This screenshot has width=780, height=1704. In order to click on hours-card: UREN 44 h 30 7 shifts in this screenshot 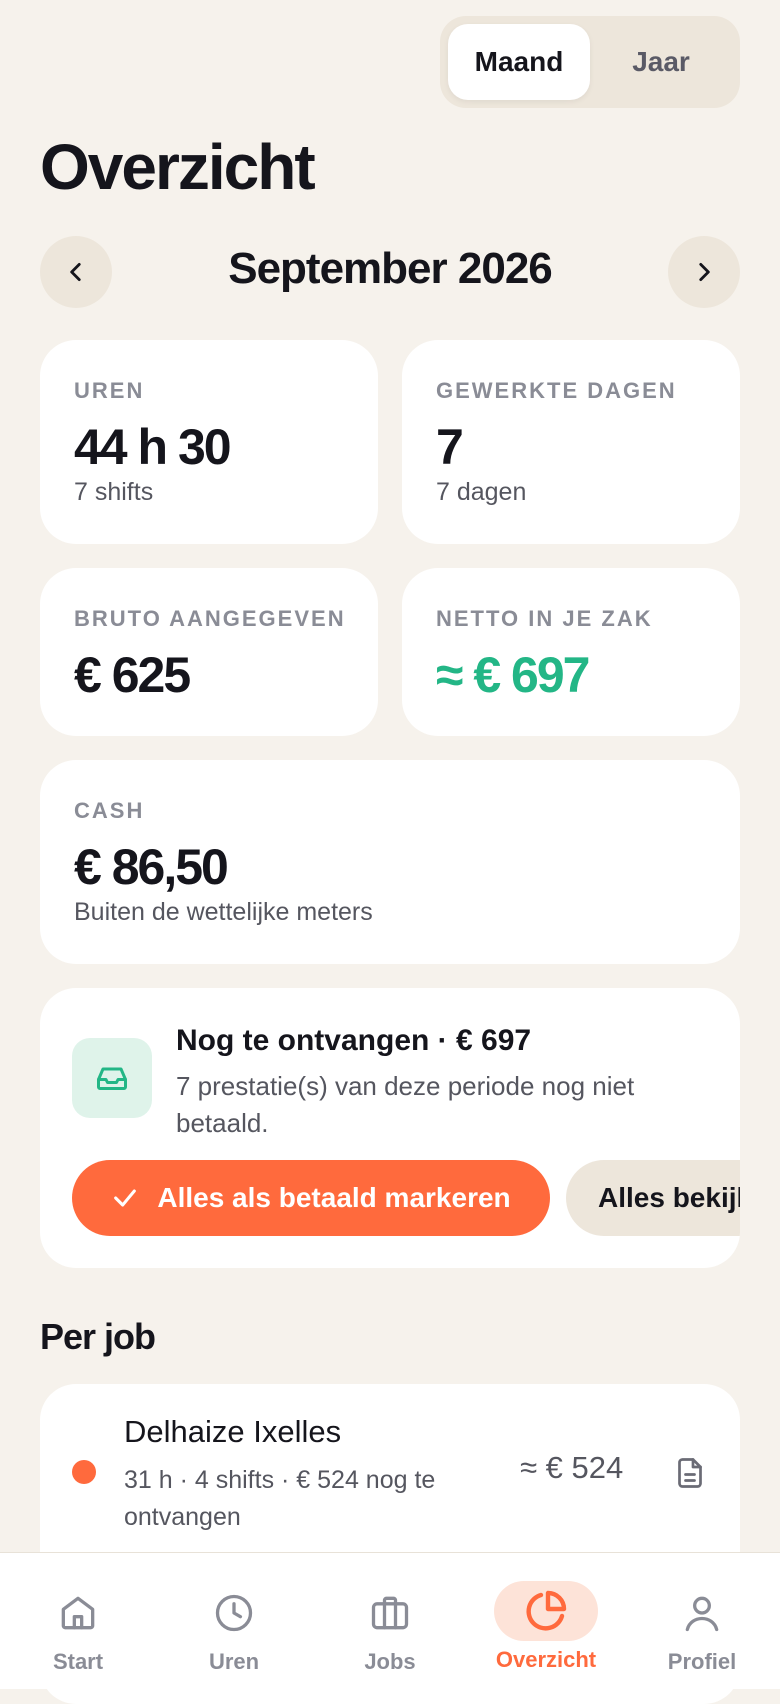, I will do `click(209, 442)`.